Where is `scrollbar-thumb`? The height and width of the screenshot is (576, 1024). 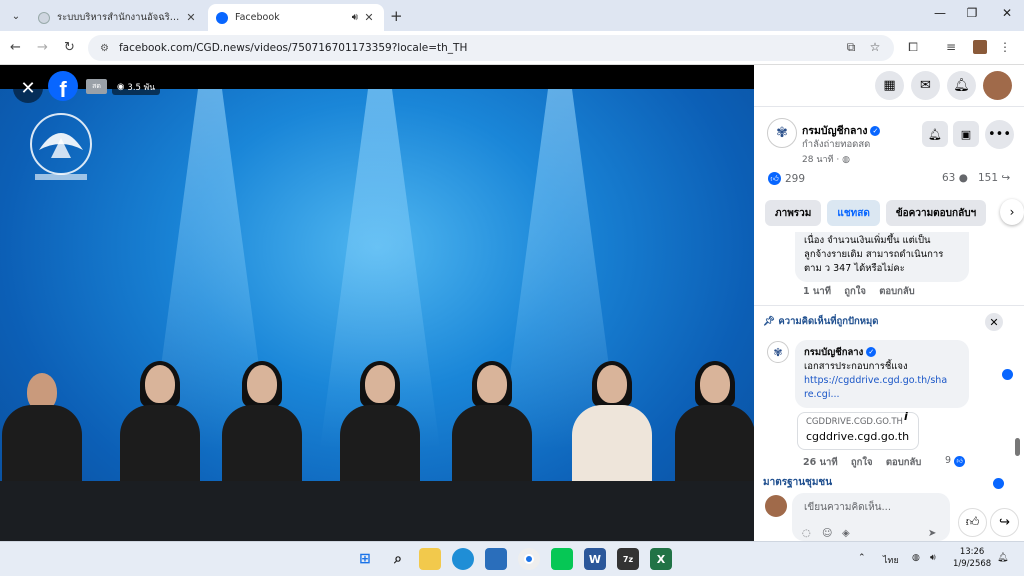
scrollbar-thumb is located at coordinates (1017, 447).